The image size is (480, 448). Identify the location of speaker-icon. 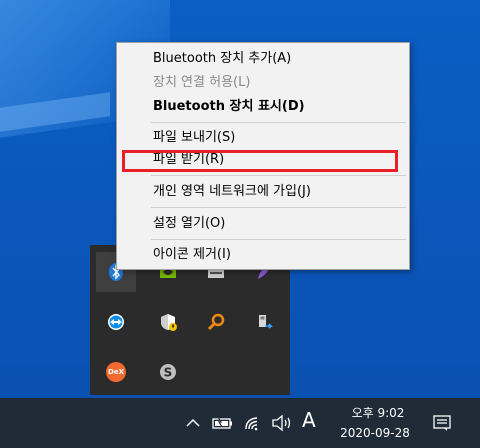
(281, 423).